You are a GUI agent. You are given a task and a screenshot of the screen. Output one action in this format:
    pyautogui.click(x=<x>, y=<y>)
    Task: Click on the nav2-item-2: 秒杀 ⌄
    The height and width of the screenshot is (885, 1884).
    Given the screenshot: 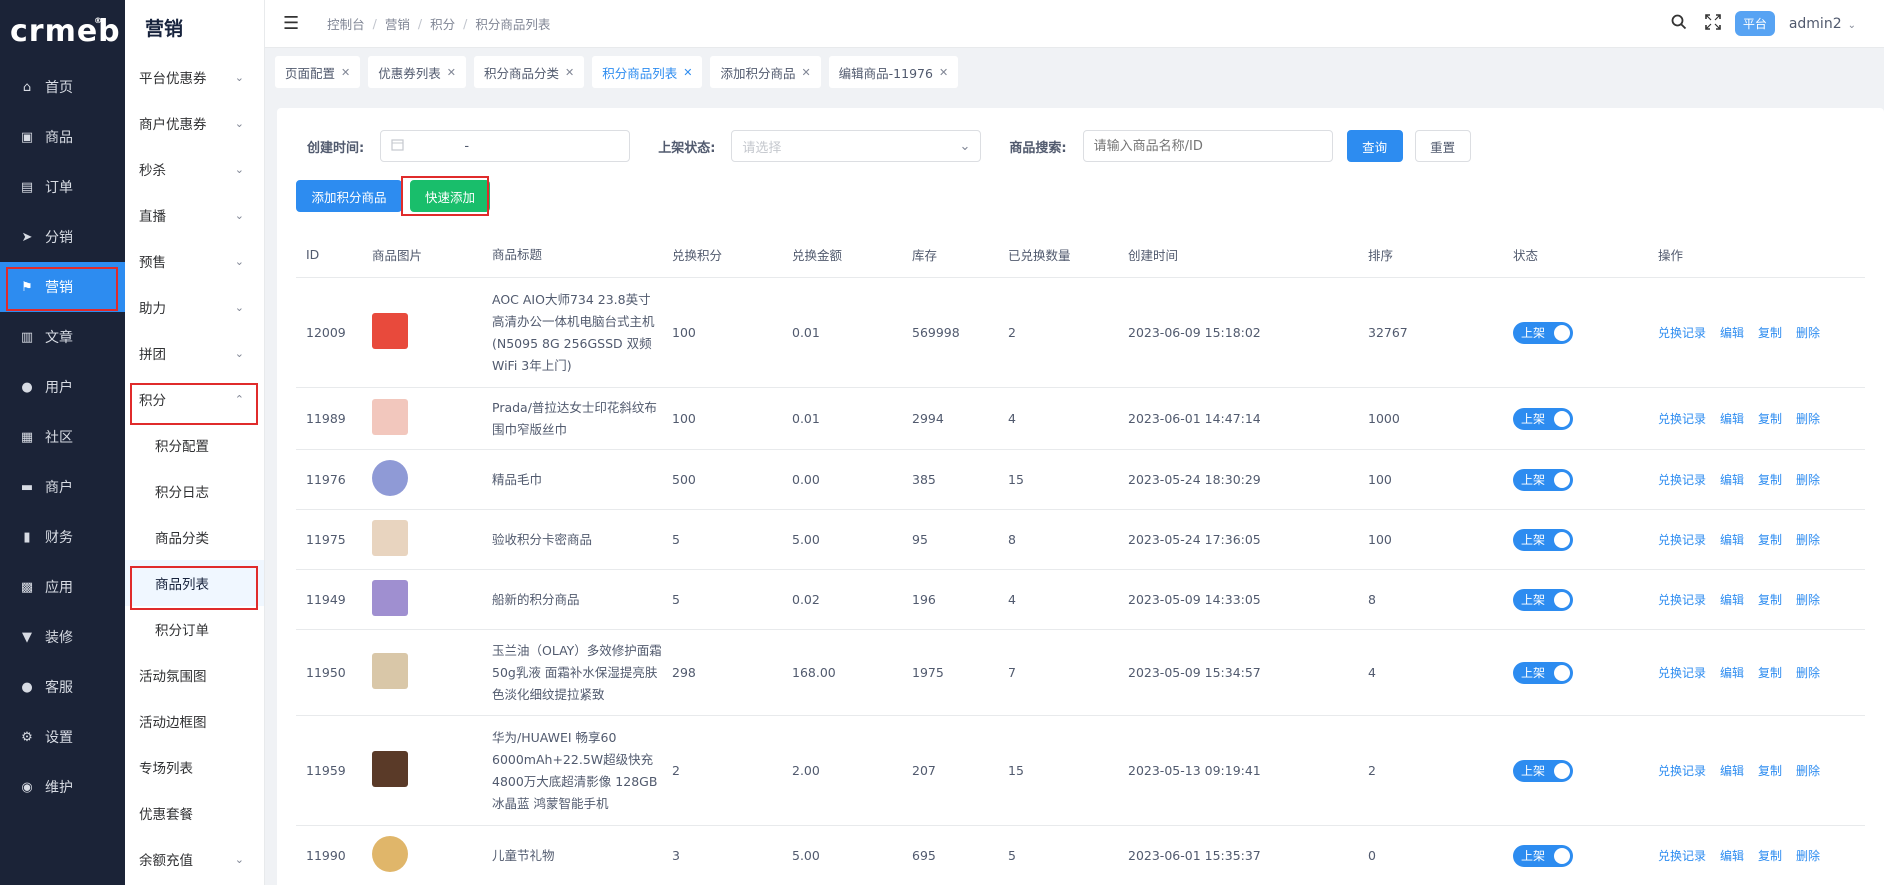 What is the action you would take?
    pyautogui.click(x=194, y=169)
    